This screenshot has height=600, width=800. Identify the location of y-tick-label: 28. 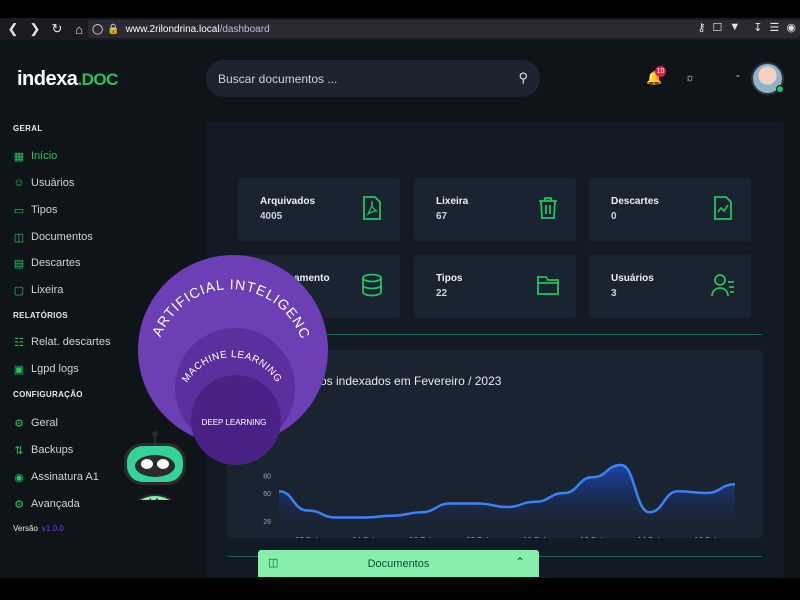
(267, 522).